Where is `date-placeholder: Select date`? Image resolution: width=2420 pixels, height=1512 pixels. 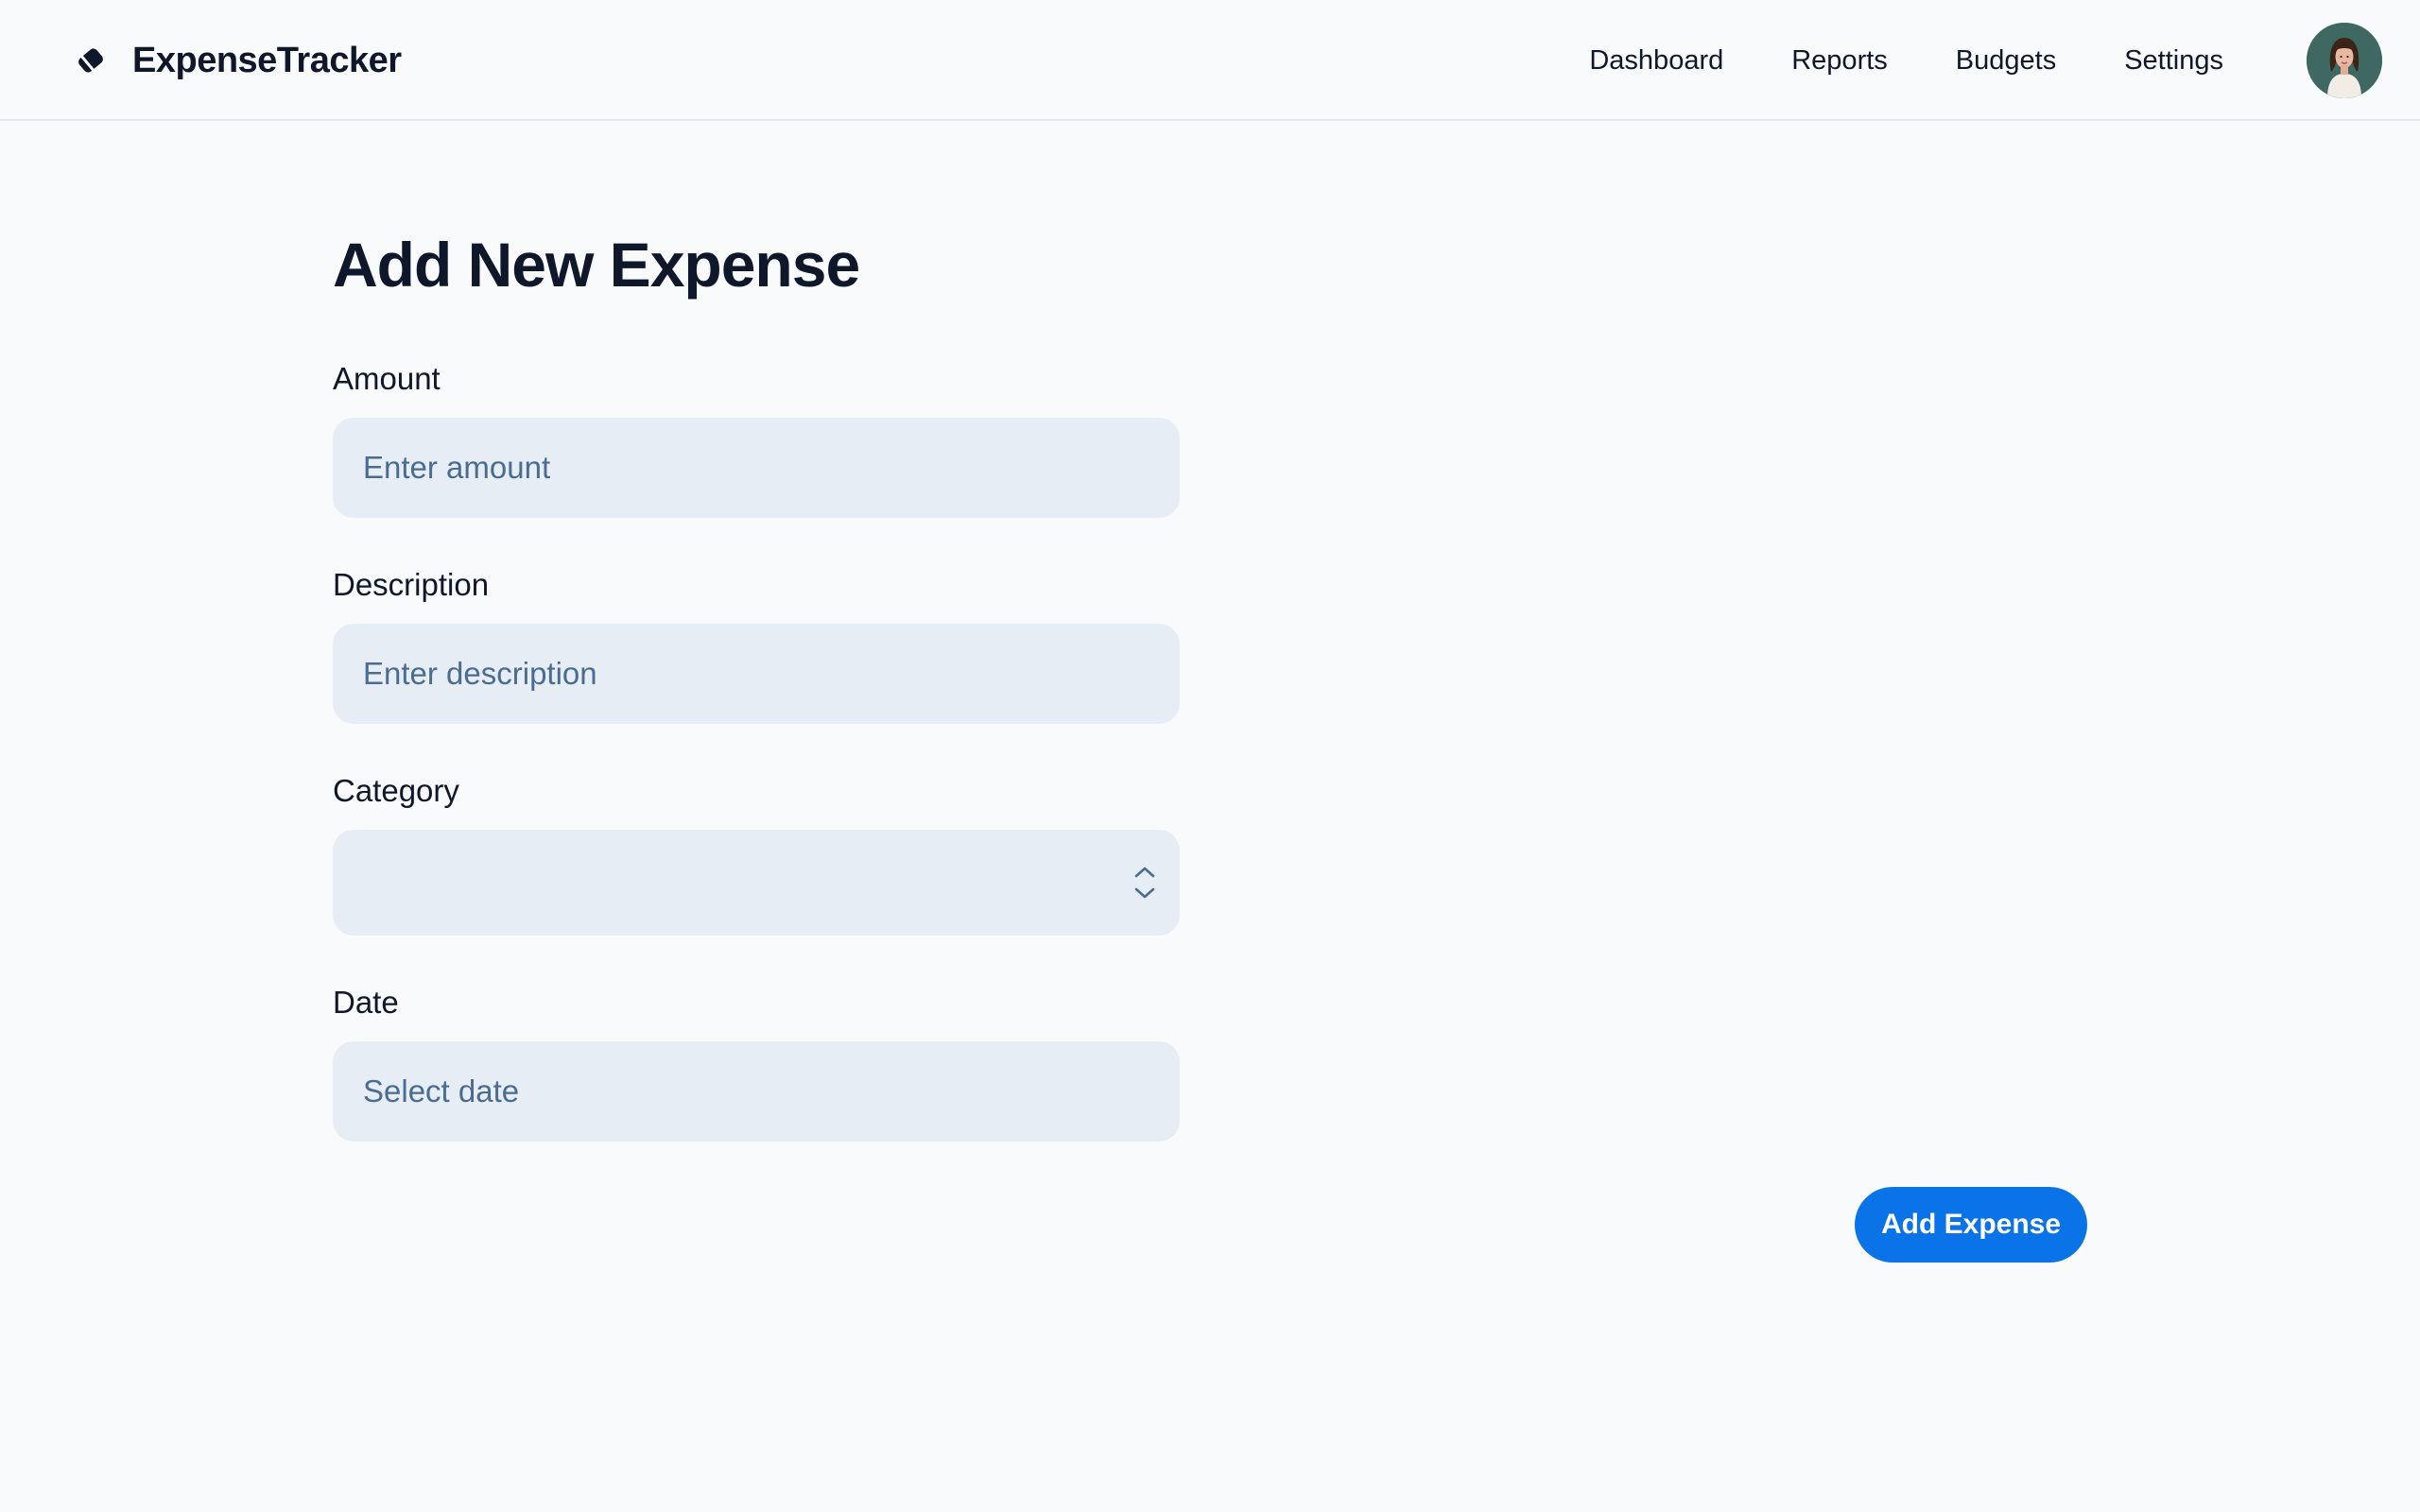 date-placeholder: Select date is located at coordinates (441, 1091).